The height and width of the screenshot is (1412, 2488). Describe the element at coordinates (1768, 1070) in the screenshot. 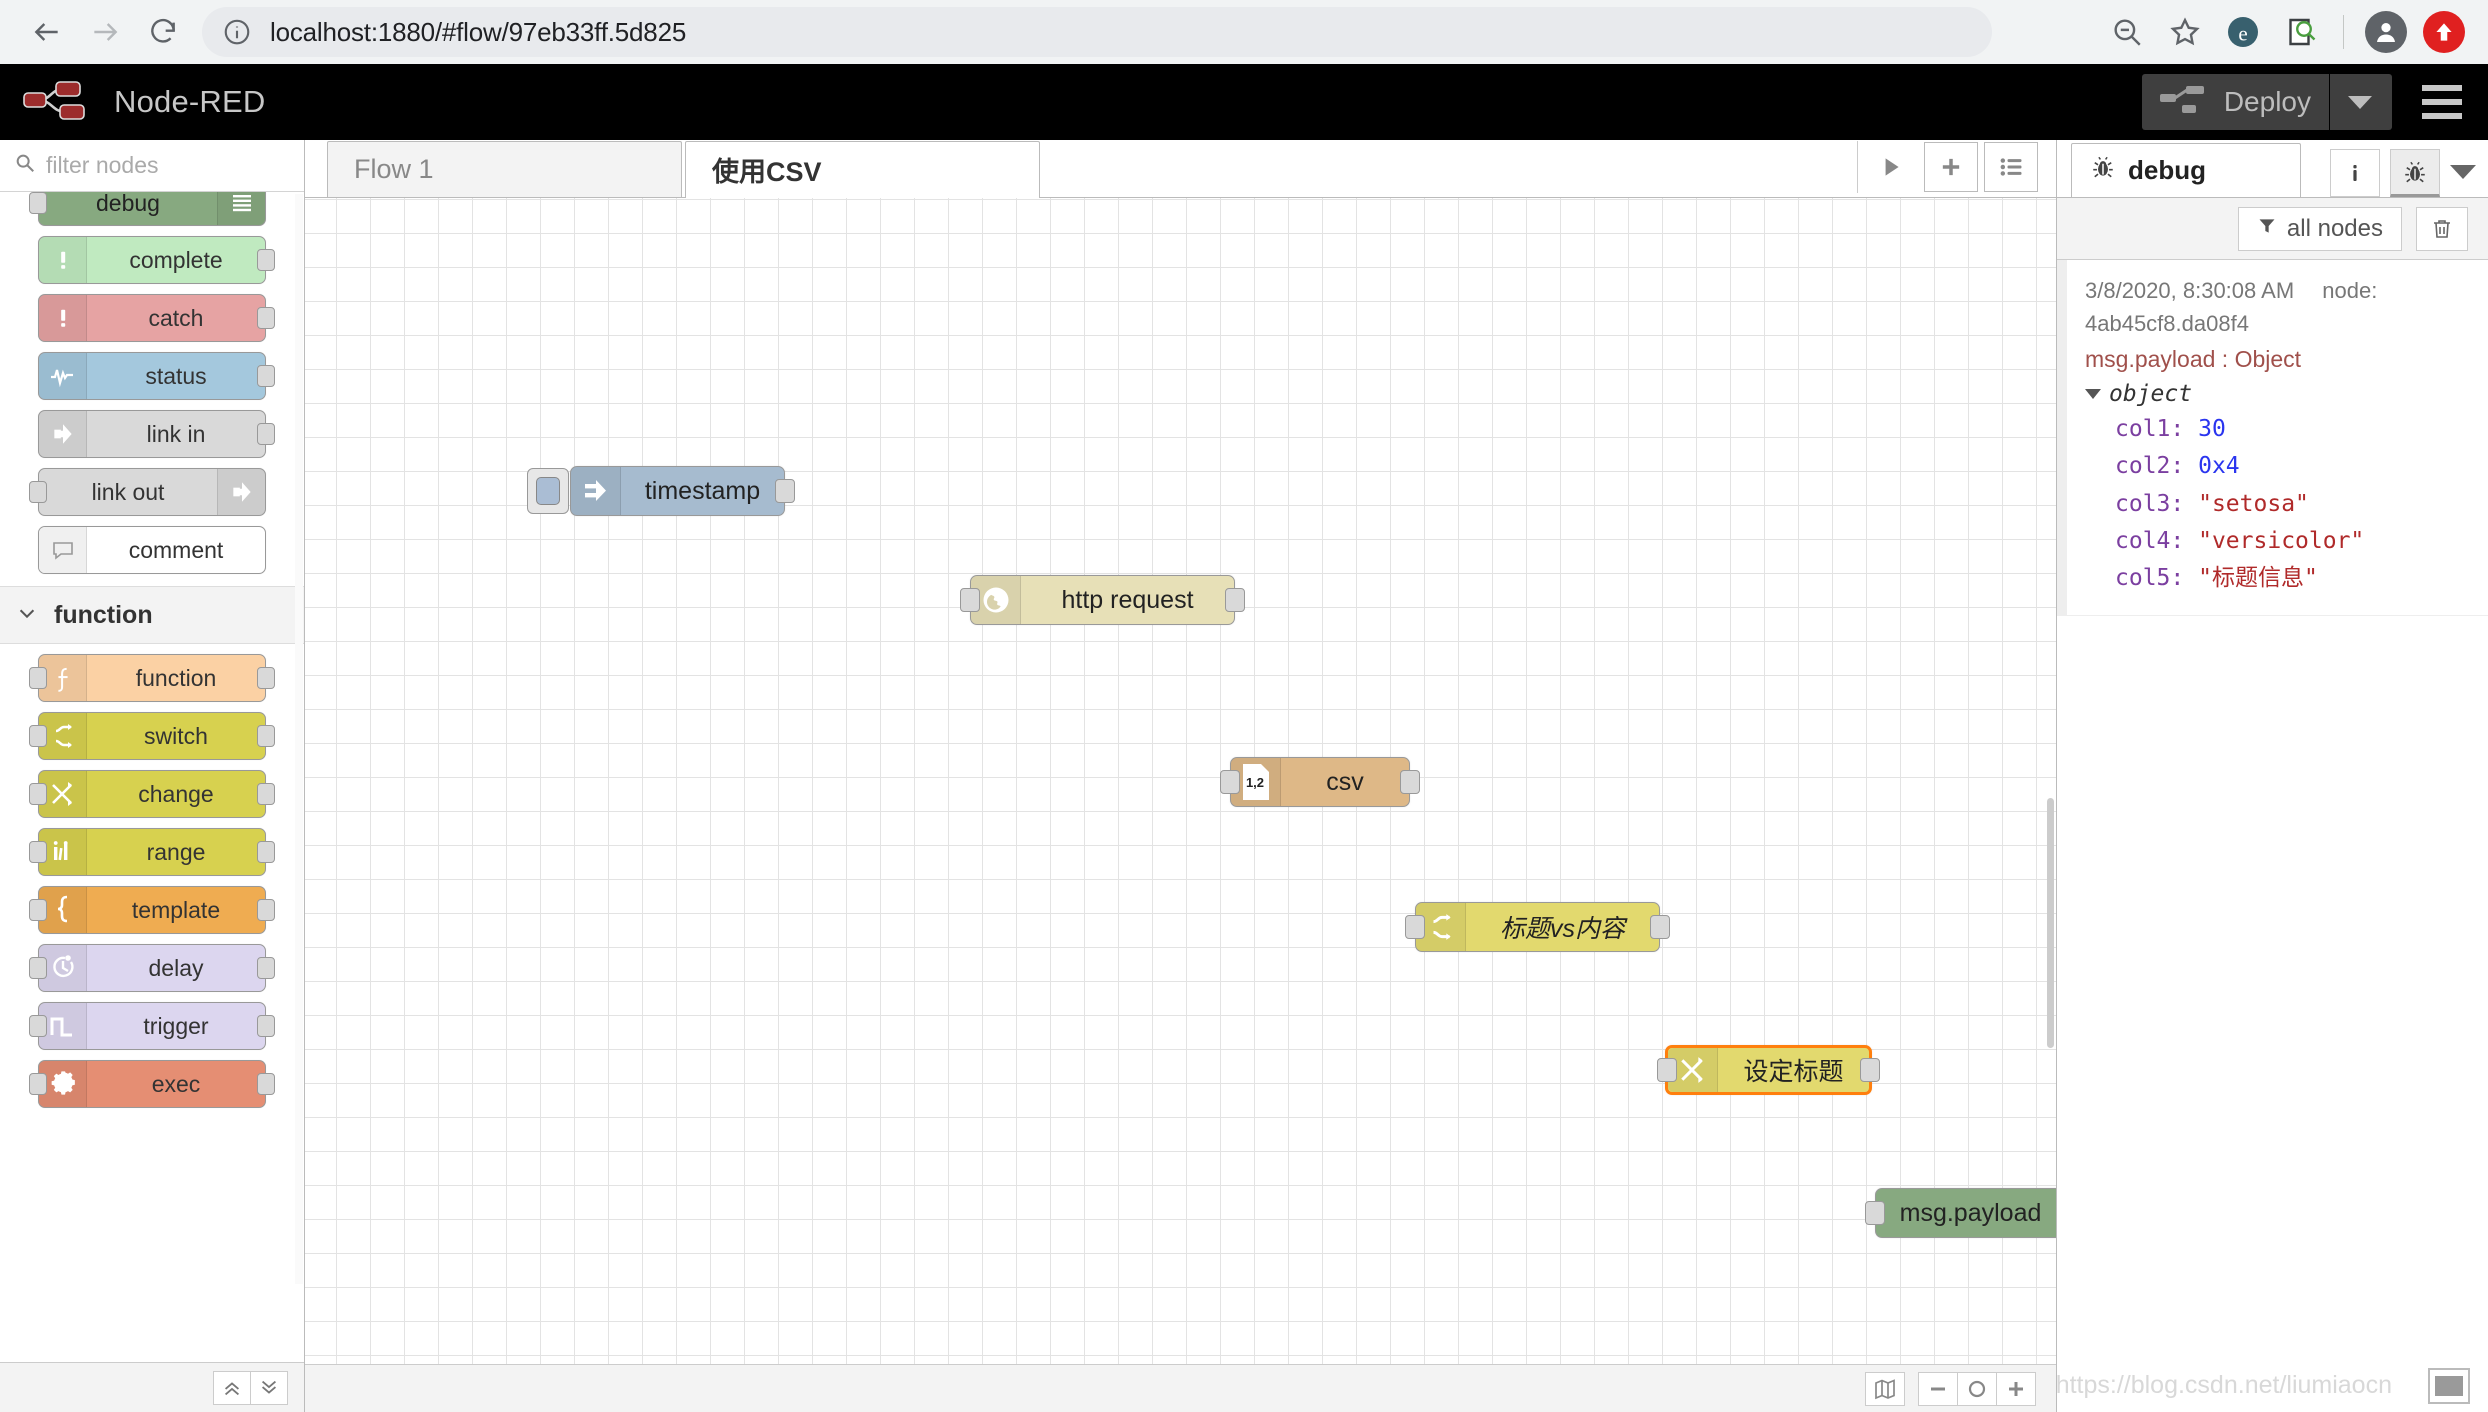

I see `flow-node-change-title: 设定标题` at that location.